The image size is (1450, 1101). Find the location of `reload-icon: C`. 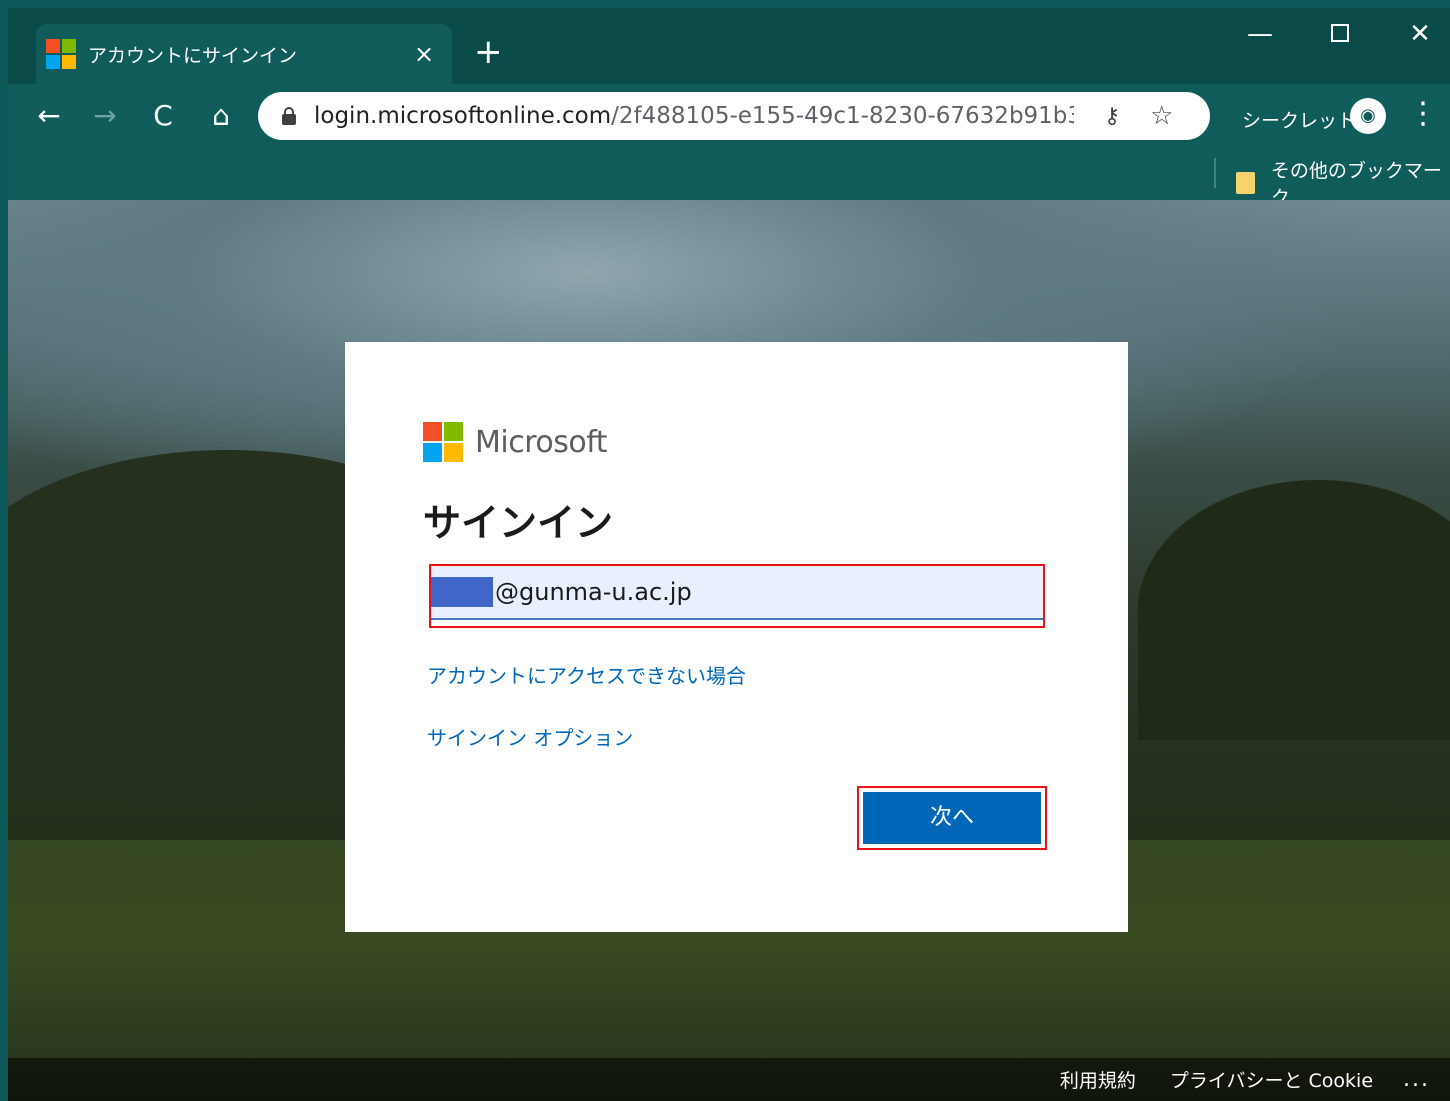

reload-icon: C is located at coordinates (163, 117).